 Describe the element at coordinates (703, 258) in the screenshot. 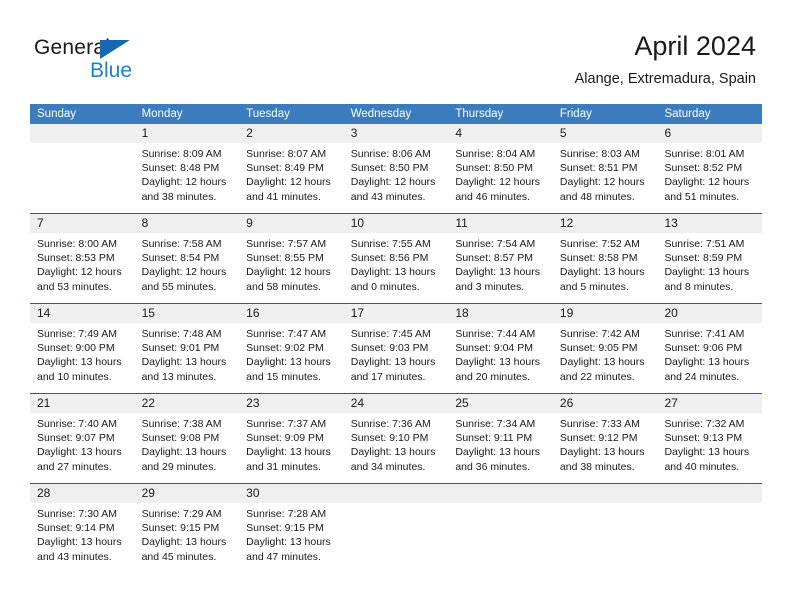

I see `sunset-text: Sunset: 8:59 PM` at that location.